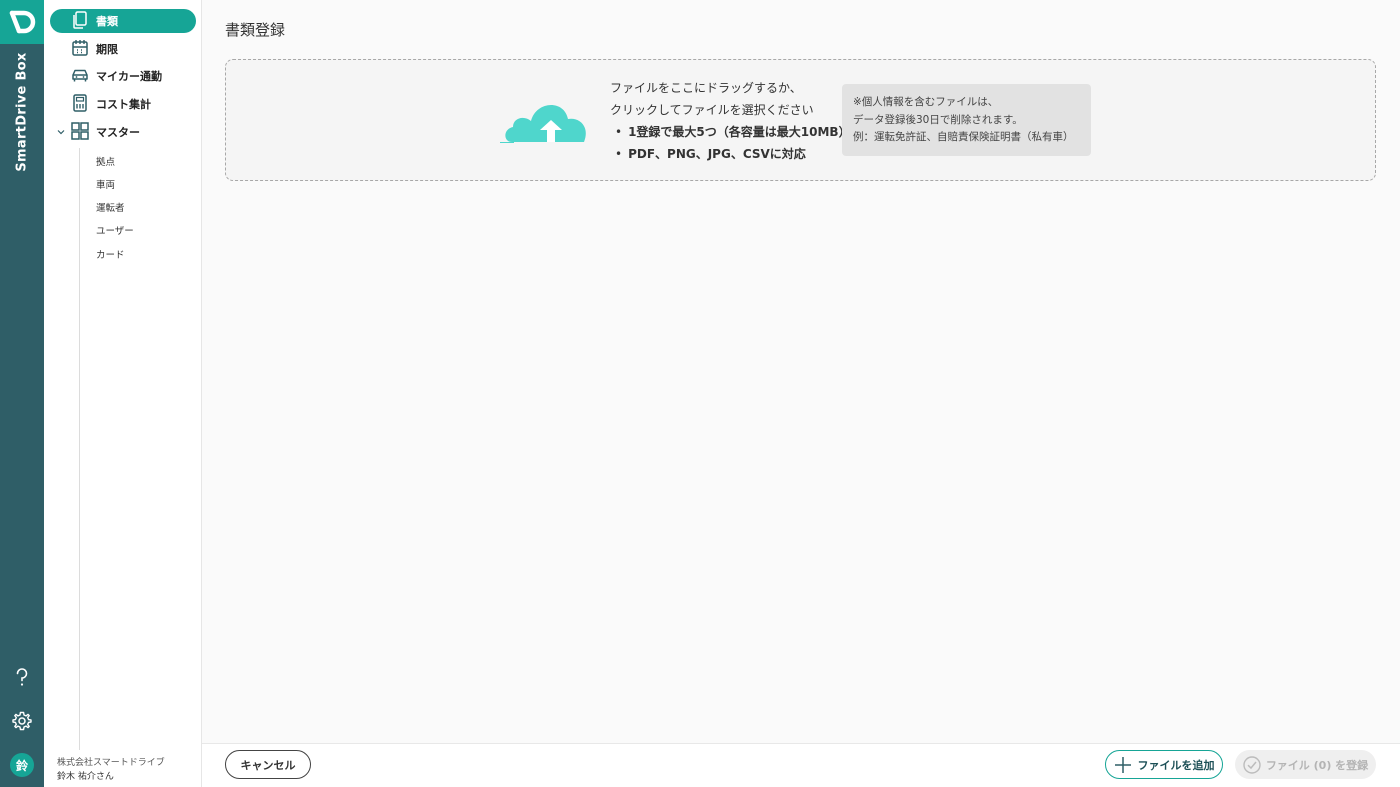  I want to click on file-dropzone, so click(800, 120).